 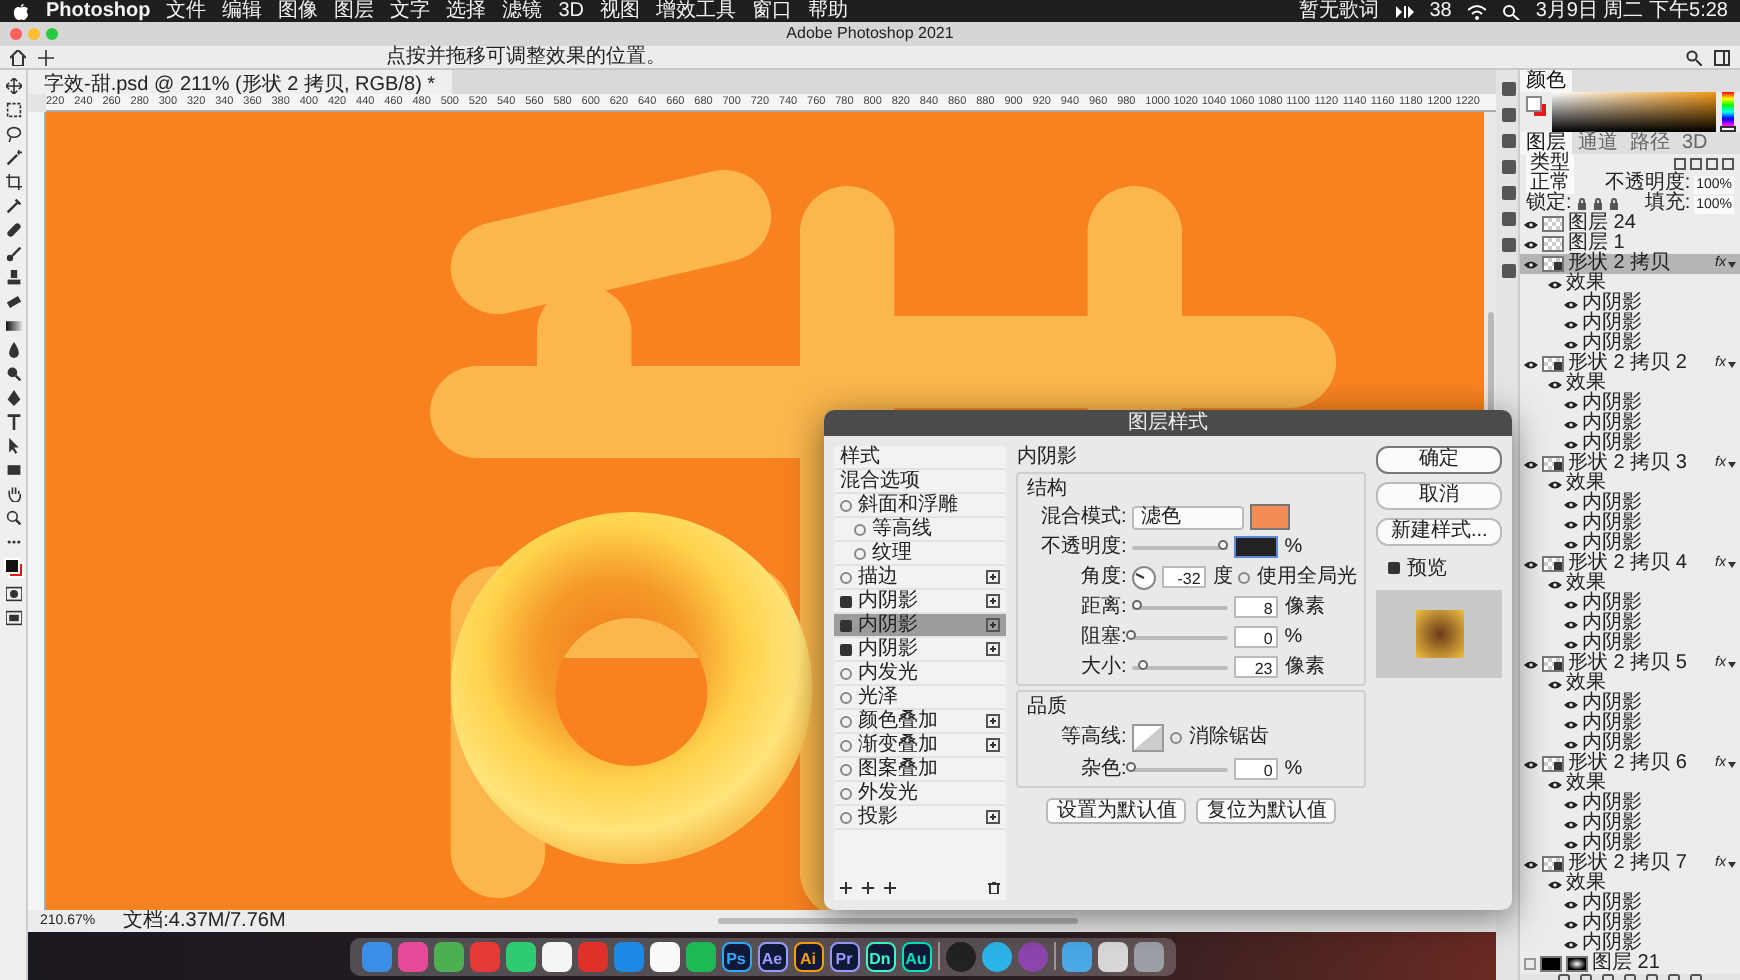 What do you see at coordinates (920, 530) in the screenshot?
I see `style-item: 等高线` at bounding box center [920, 530].